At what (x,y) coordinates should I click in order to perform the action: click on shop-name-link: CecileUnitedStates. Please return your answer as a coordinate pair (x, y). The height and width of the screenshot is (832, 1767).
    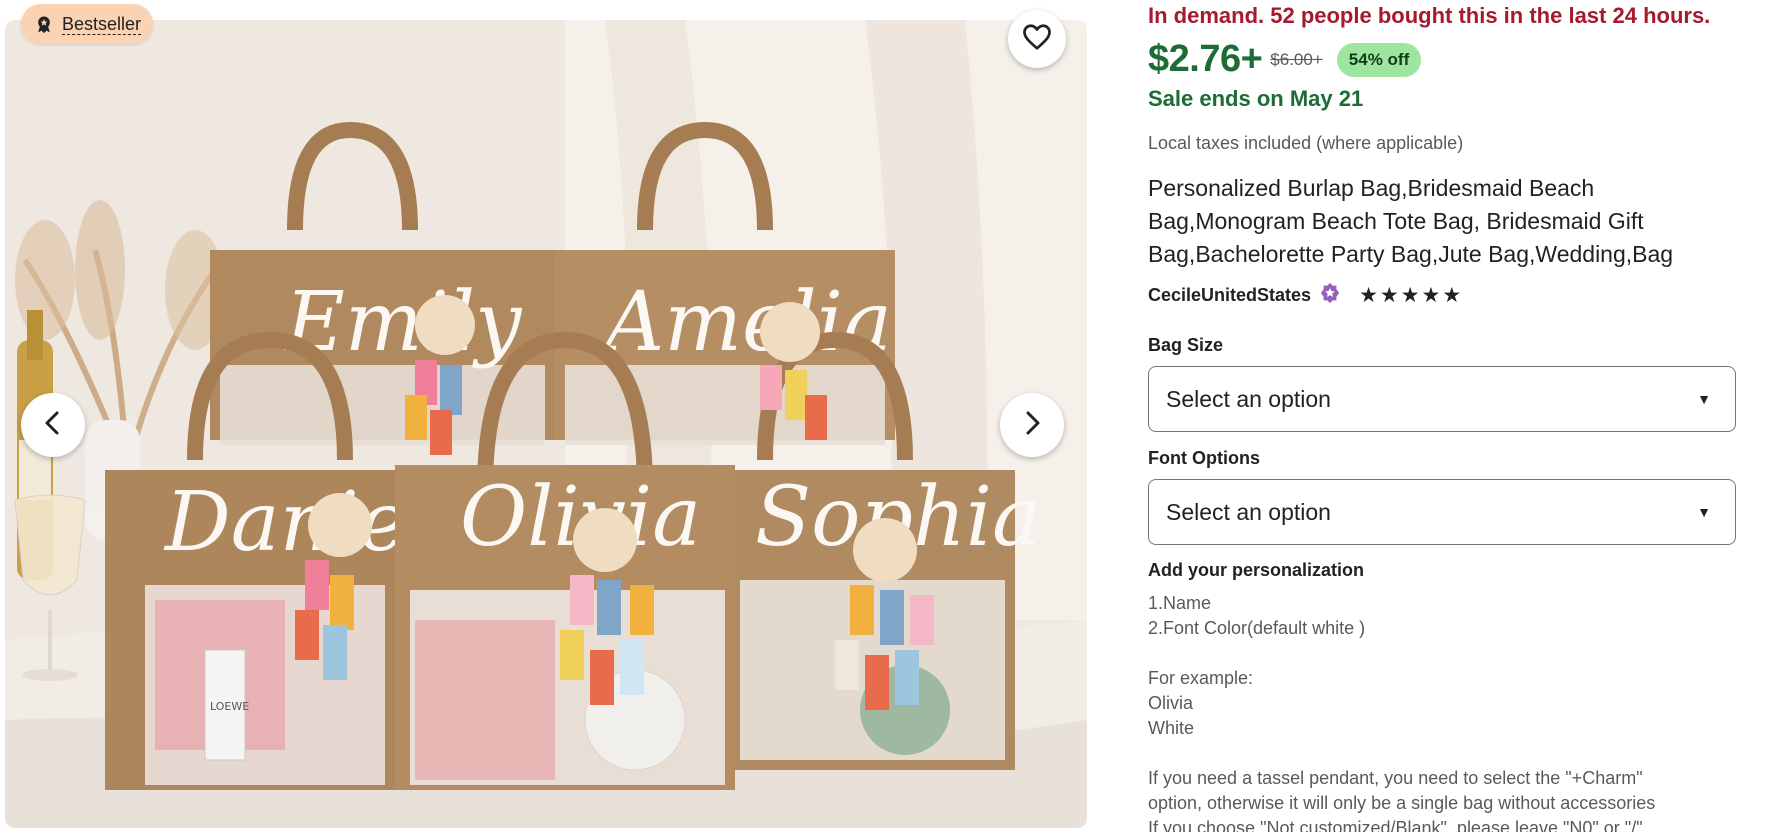
    Looking at the image, I should click on (1229, 295).